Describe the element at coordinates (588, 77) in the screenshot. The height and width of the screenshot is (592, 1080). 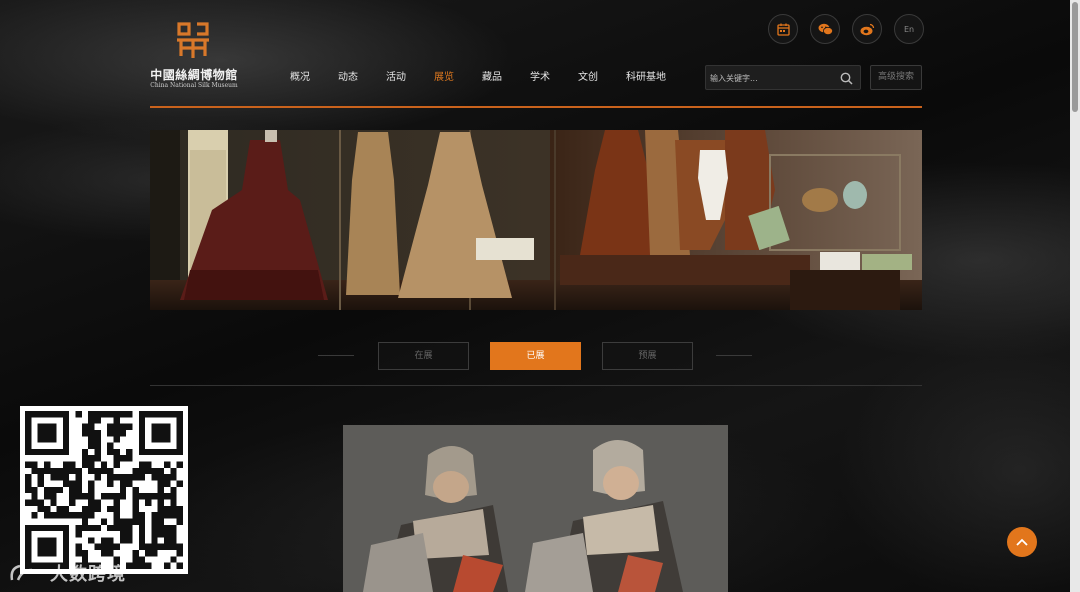
I see `nav-item: 文创` at that location.